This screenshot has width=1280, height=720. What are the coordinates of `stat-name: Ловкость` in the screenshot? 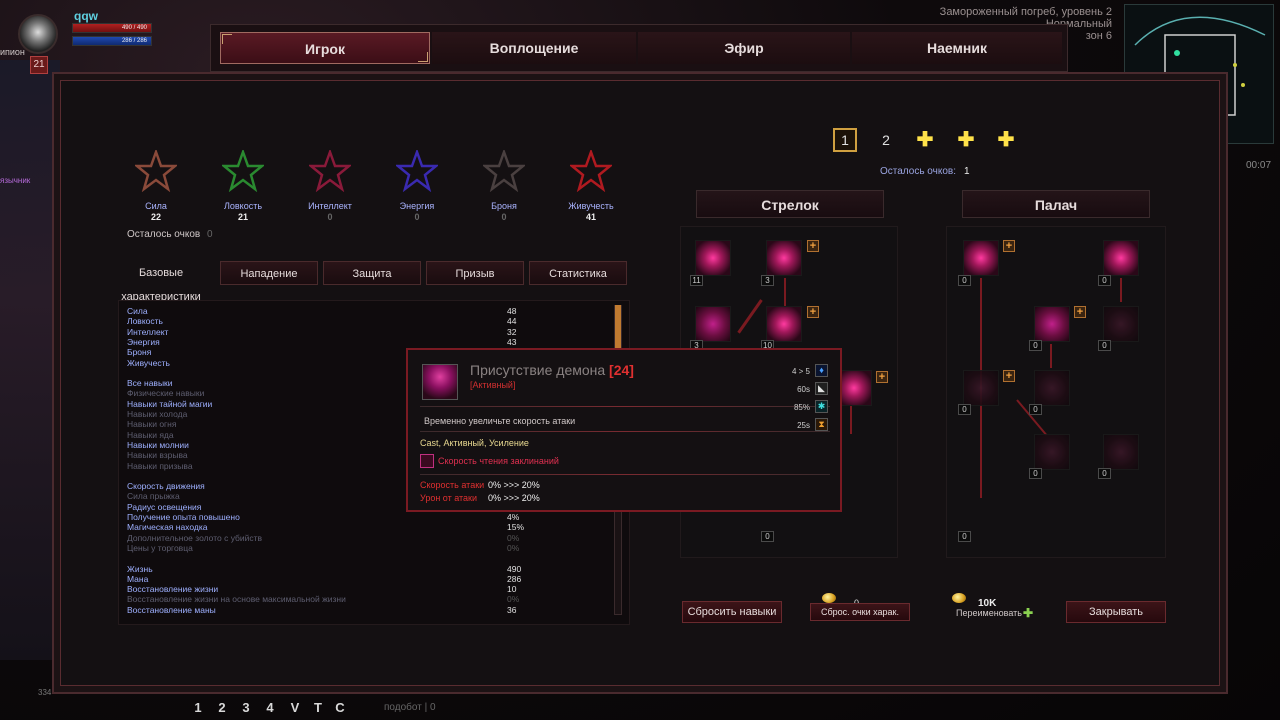 It's located at (145, 321).